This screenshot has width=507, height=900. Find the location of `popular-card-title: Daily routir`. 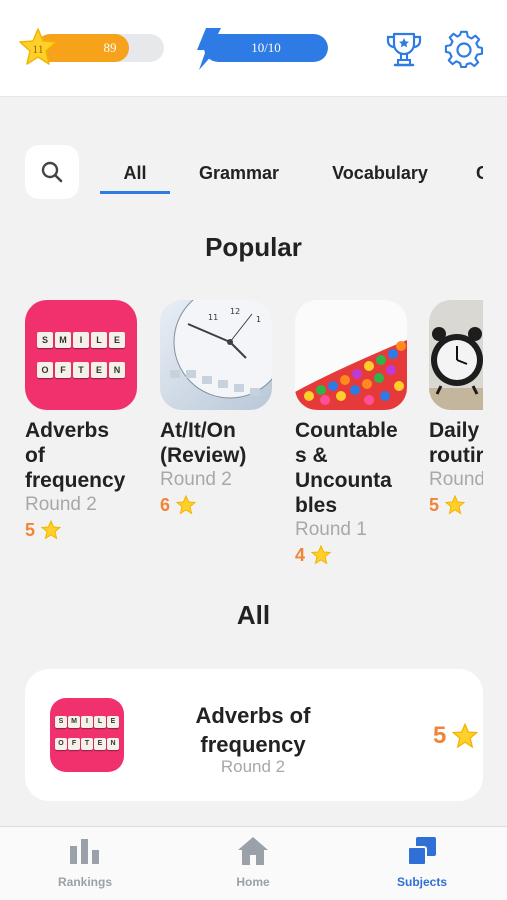

popular-card-title: Daily routir is located at coordinates (456, 443).